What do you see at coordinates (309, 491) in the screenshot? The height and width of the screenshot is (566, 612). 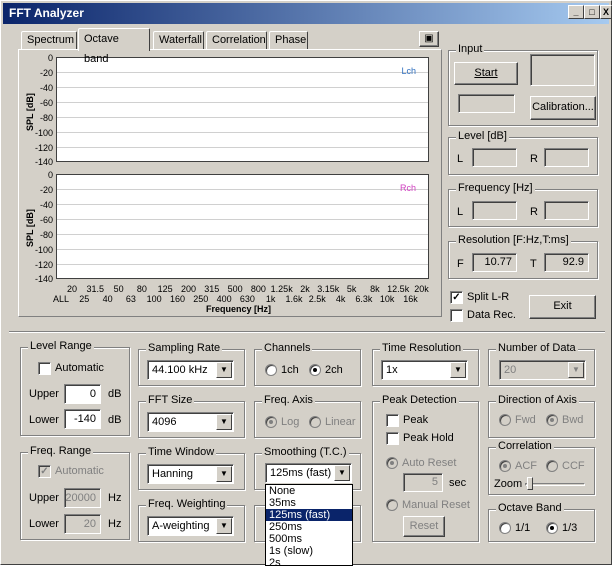 I see `smoothing-option: None` at bounding box center [309, 491].